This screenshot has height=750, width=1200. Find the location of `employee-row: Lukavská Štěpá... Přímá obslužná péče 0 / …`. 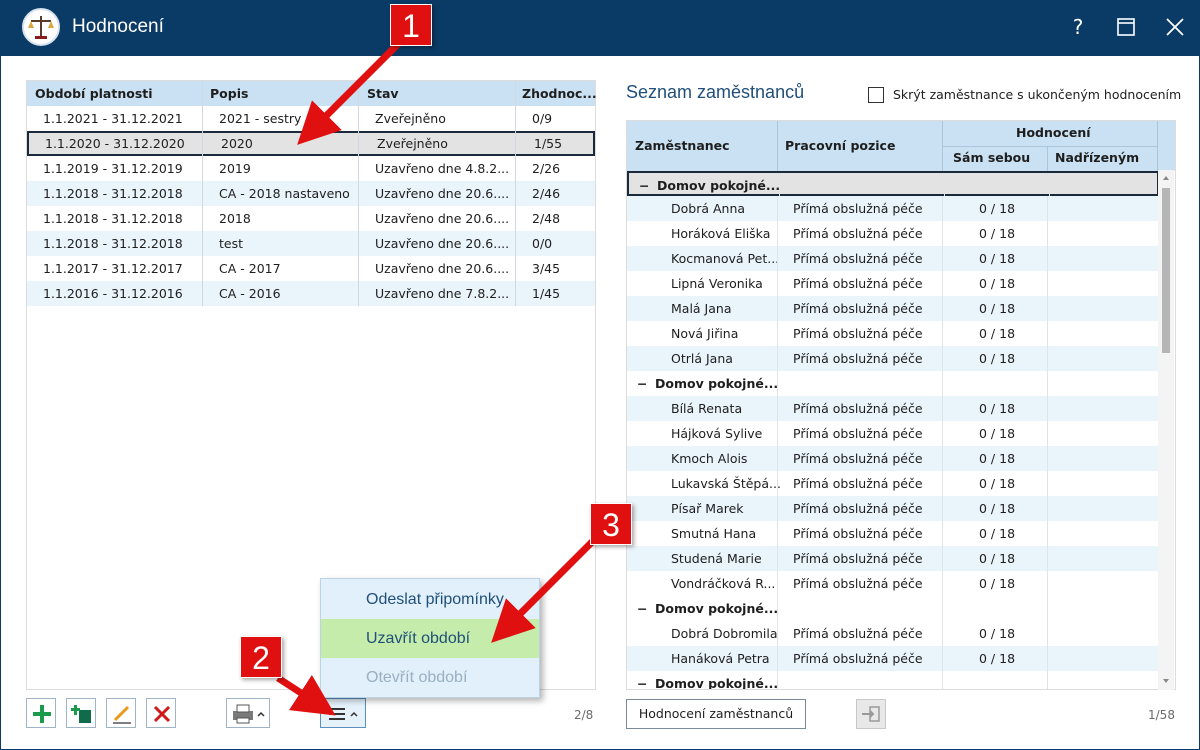

employee-row: Lukavská Štěpá... Přímá obslužná péče 0 / … is located at coordinates (893, 483).